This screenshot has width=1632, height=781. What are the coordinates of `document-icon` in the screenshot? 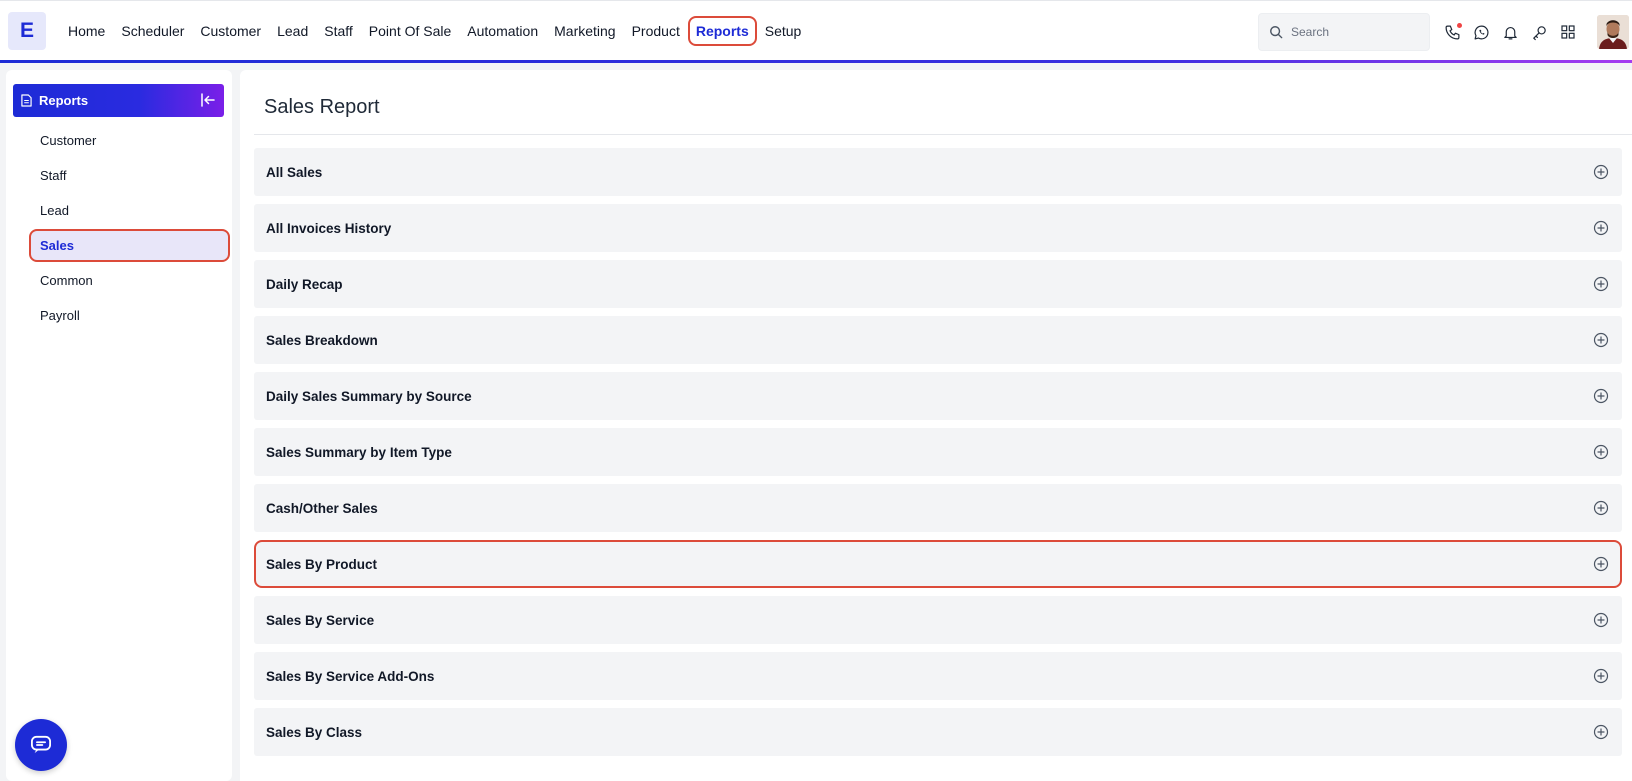 It's located at (26, 100).